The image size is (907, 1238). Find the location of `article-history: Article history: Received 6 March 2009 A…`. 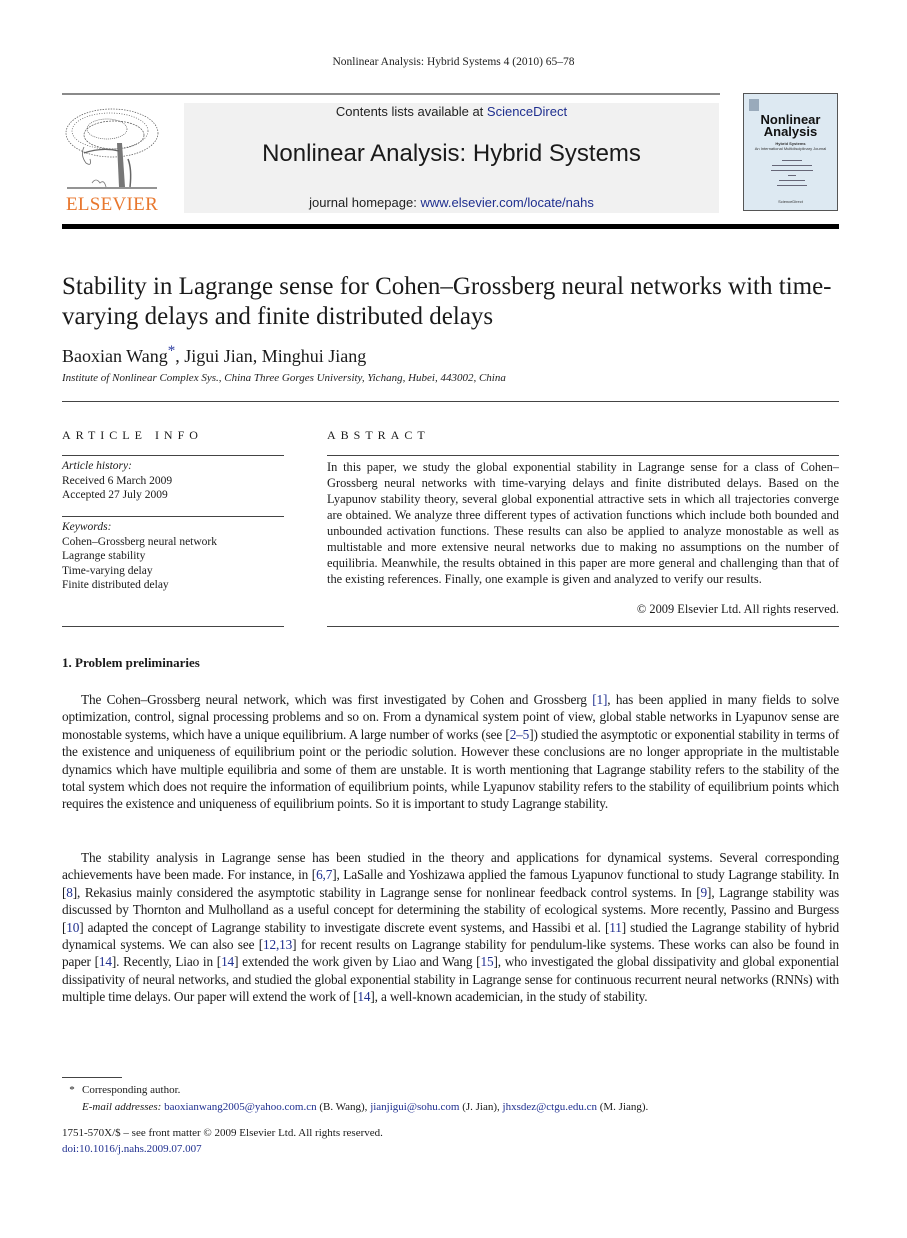

article-history: Article history: Received 6 March 2009 A… is located at coordinates (117, 481).